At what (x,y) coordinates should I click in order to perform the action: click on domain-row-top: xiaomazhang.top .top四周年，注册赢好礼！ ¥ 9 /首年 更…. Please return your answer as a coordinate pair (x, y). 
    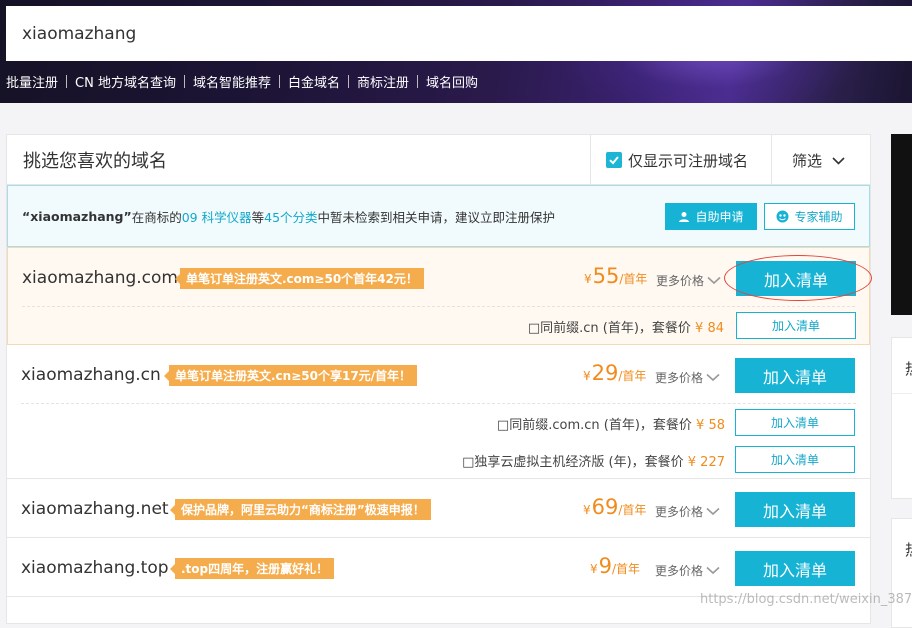
    Looking at the image, I should click on (438, 567).